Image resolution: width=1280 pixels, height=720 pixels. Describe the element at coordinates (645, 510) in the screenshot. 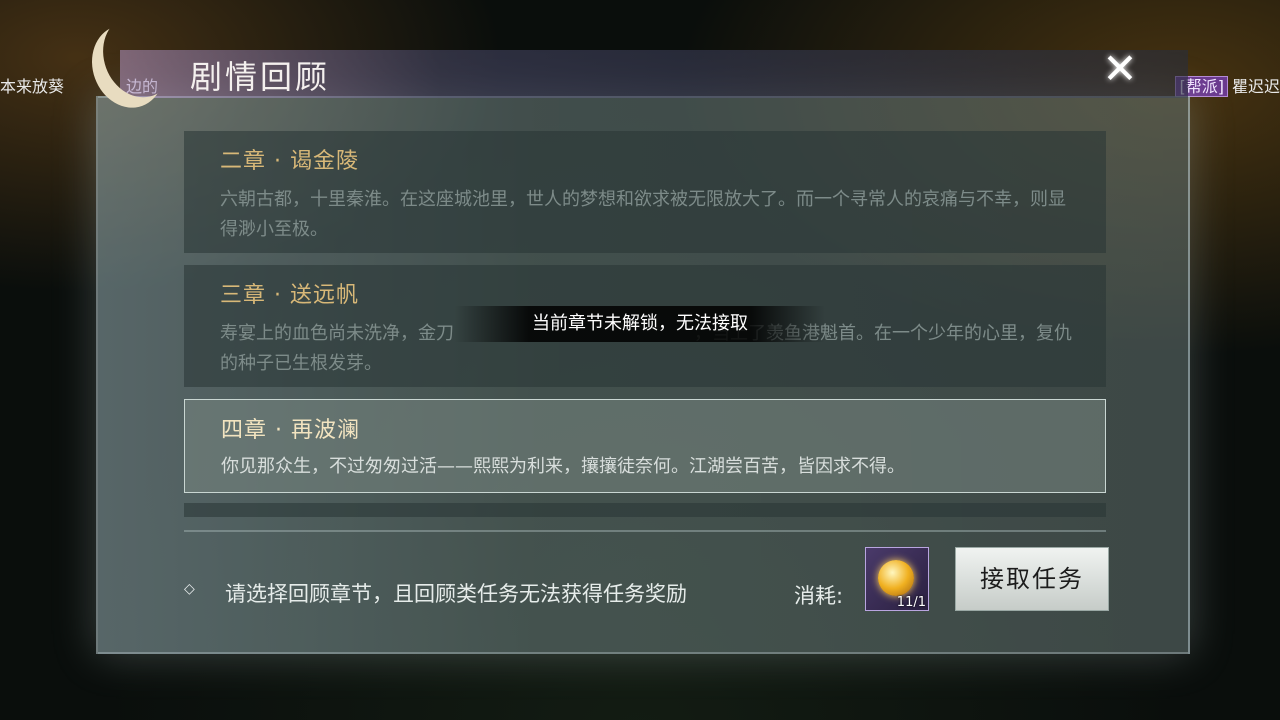

I see `chapter-item-partial` at that location.